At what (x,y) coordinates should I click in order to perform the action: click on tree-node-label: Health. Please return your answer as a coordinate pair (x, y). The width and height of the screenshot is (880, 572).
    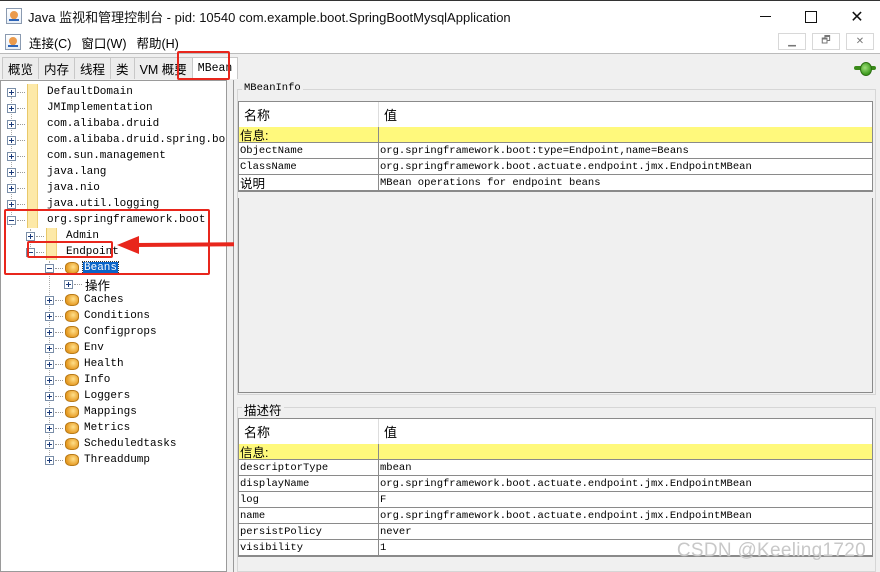
    Looking at the image, I should click on (104, 364).